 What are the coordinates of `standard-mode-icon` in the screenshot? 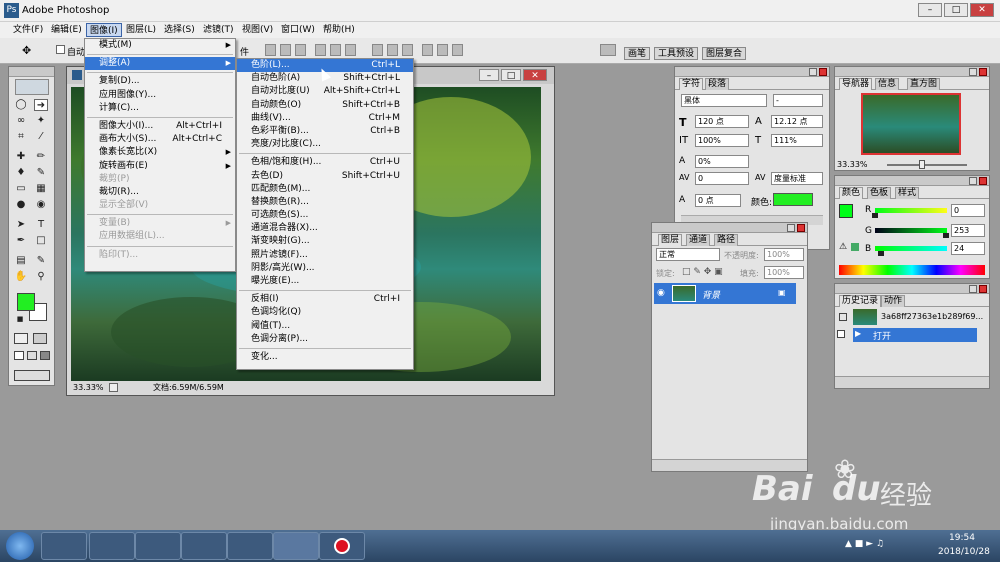 It's located at (21, 338).